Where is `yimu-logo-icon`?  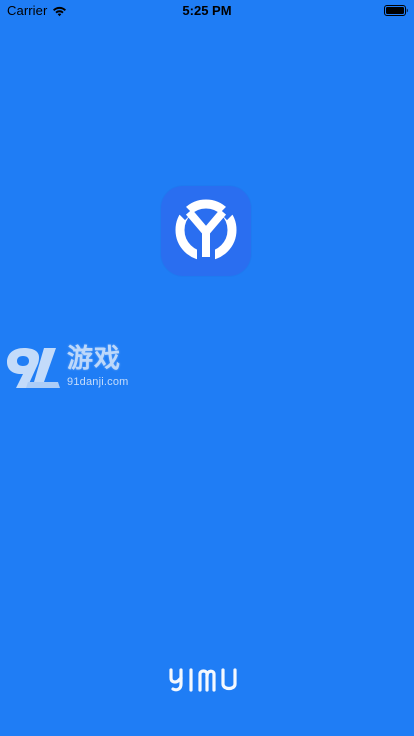
yimu-logo-icon is located at coordinates (206, 230).